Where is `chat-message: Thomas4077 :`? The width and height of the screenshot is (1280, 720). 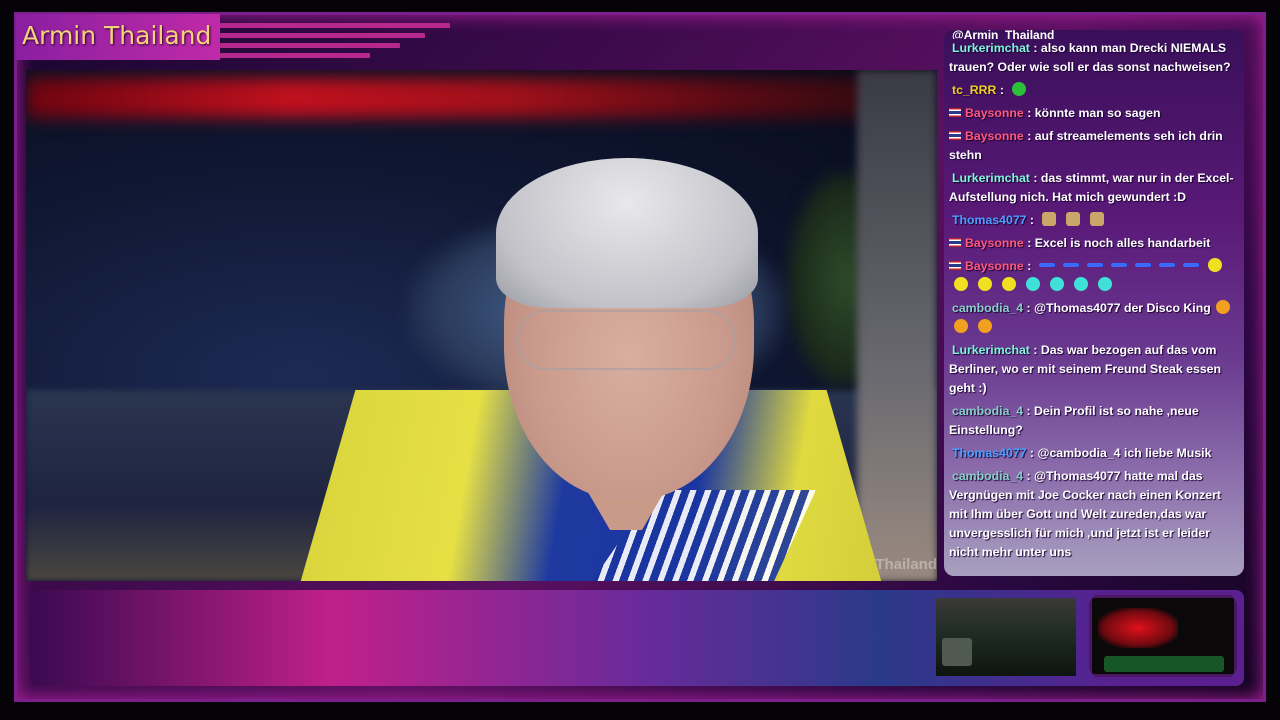
chat-message: Thomas4077 : is located at coordinates (1095, 220).